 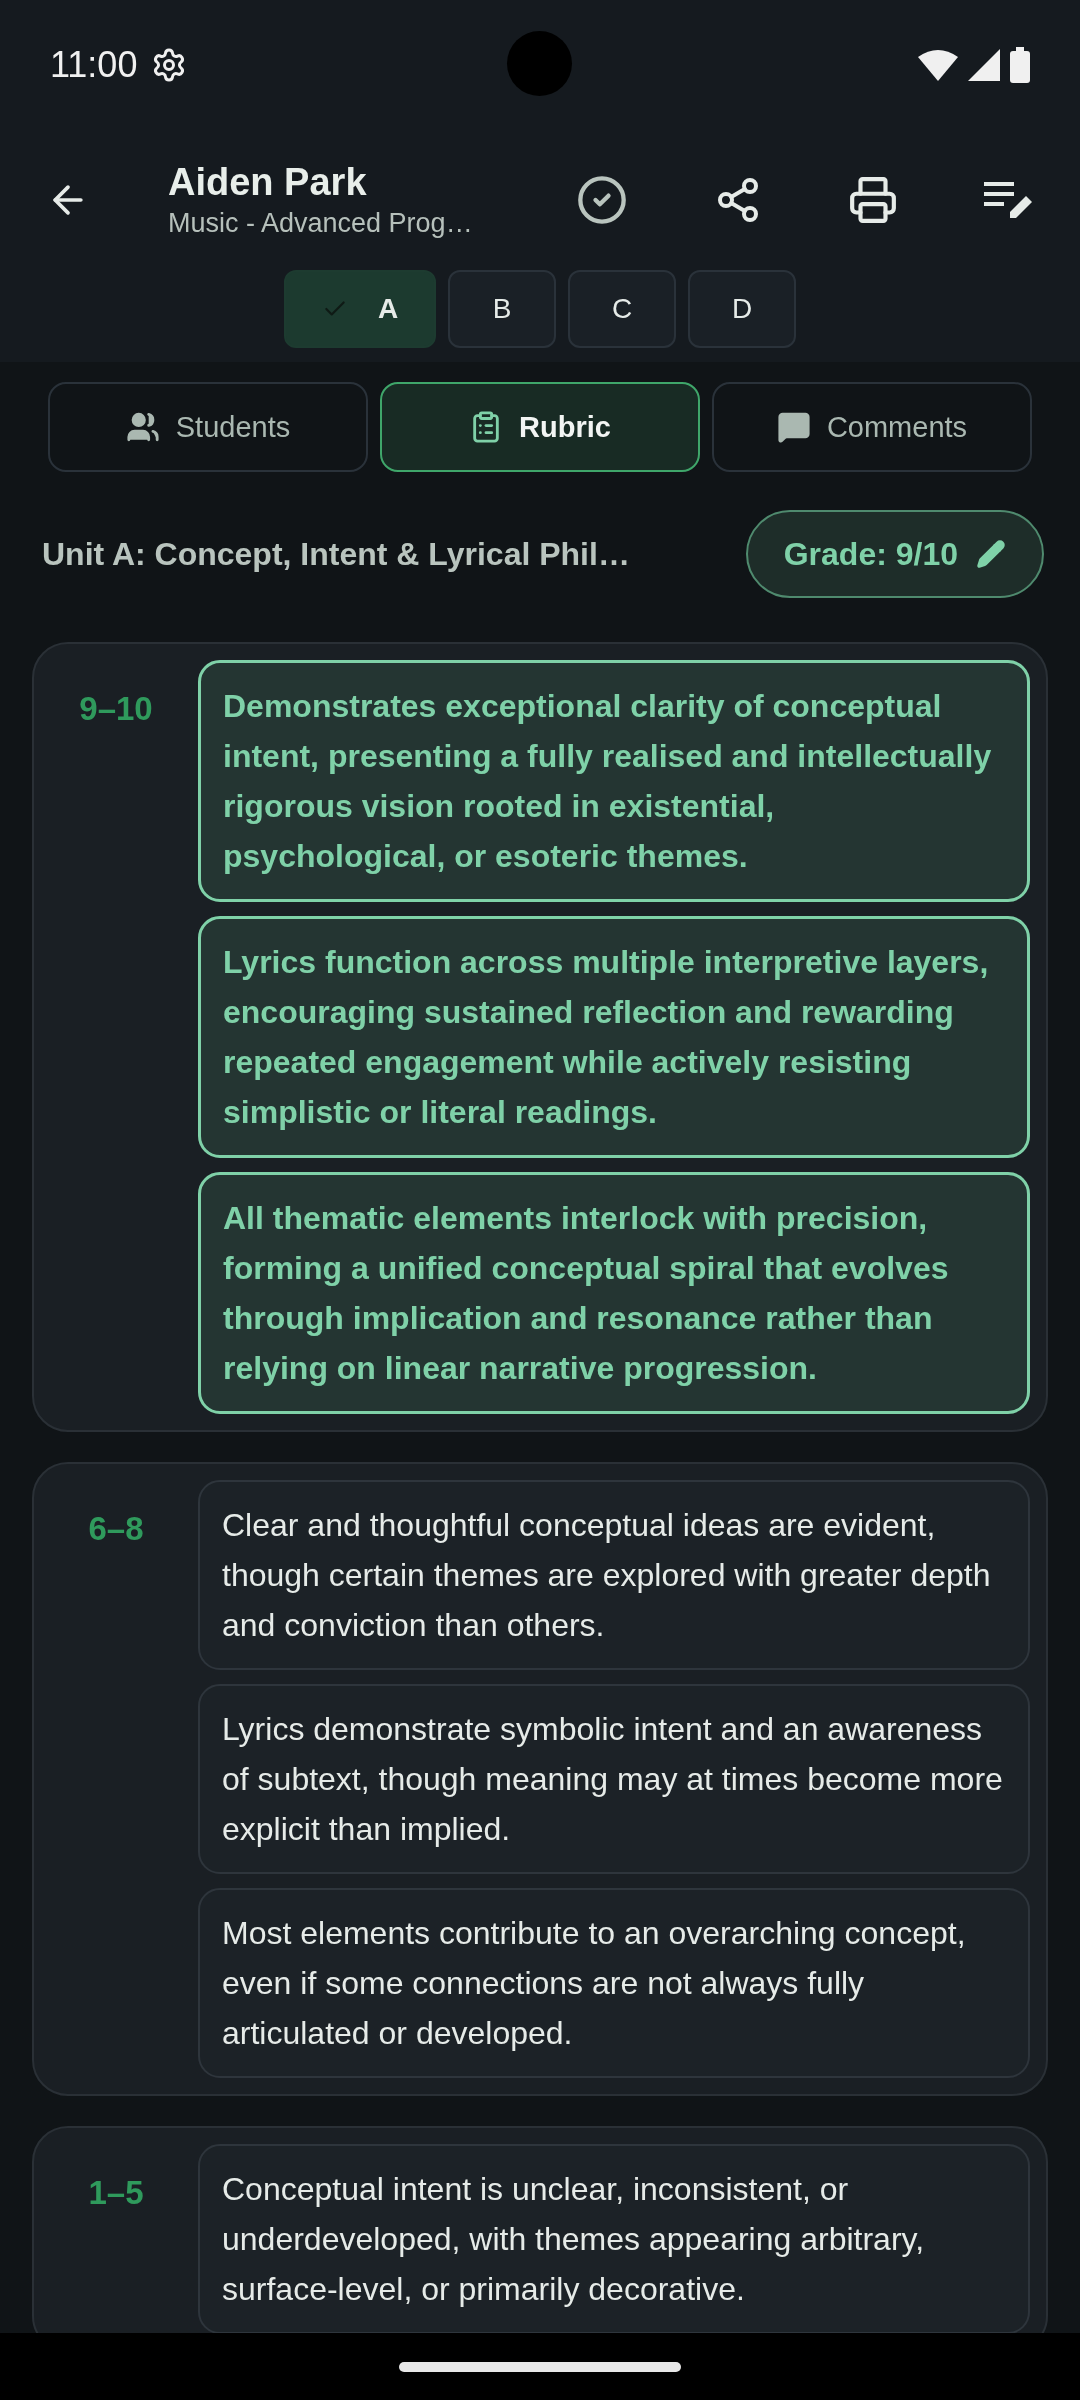 I want to click on tab: Students, so click(x=208, y=427).